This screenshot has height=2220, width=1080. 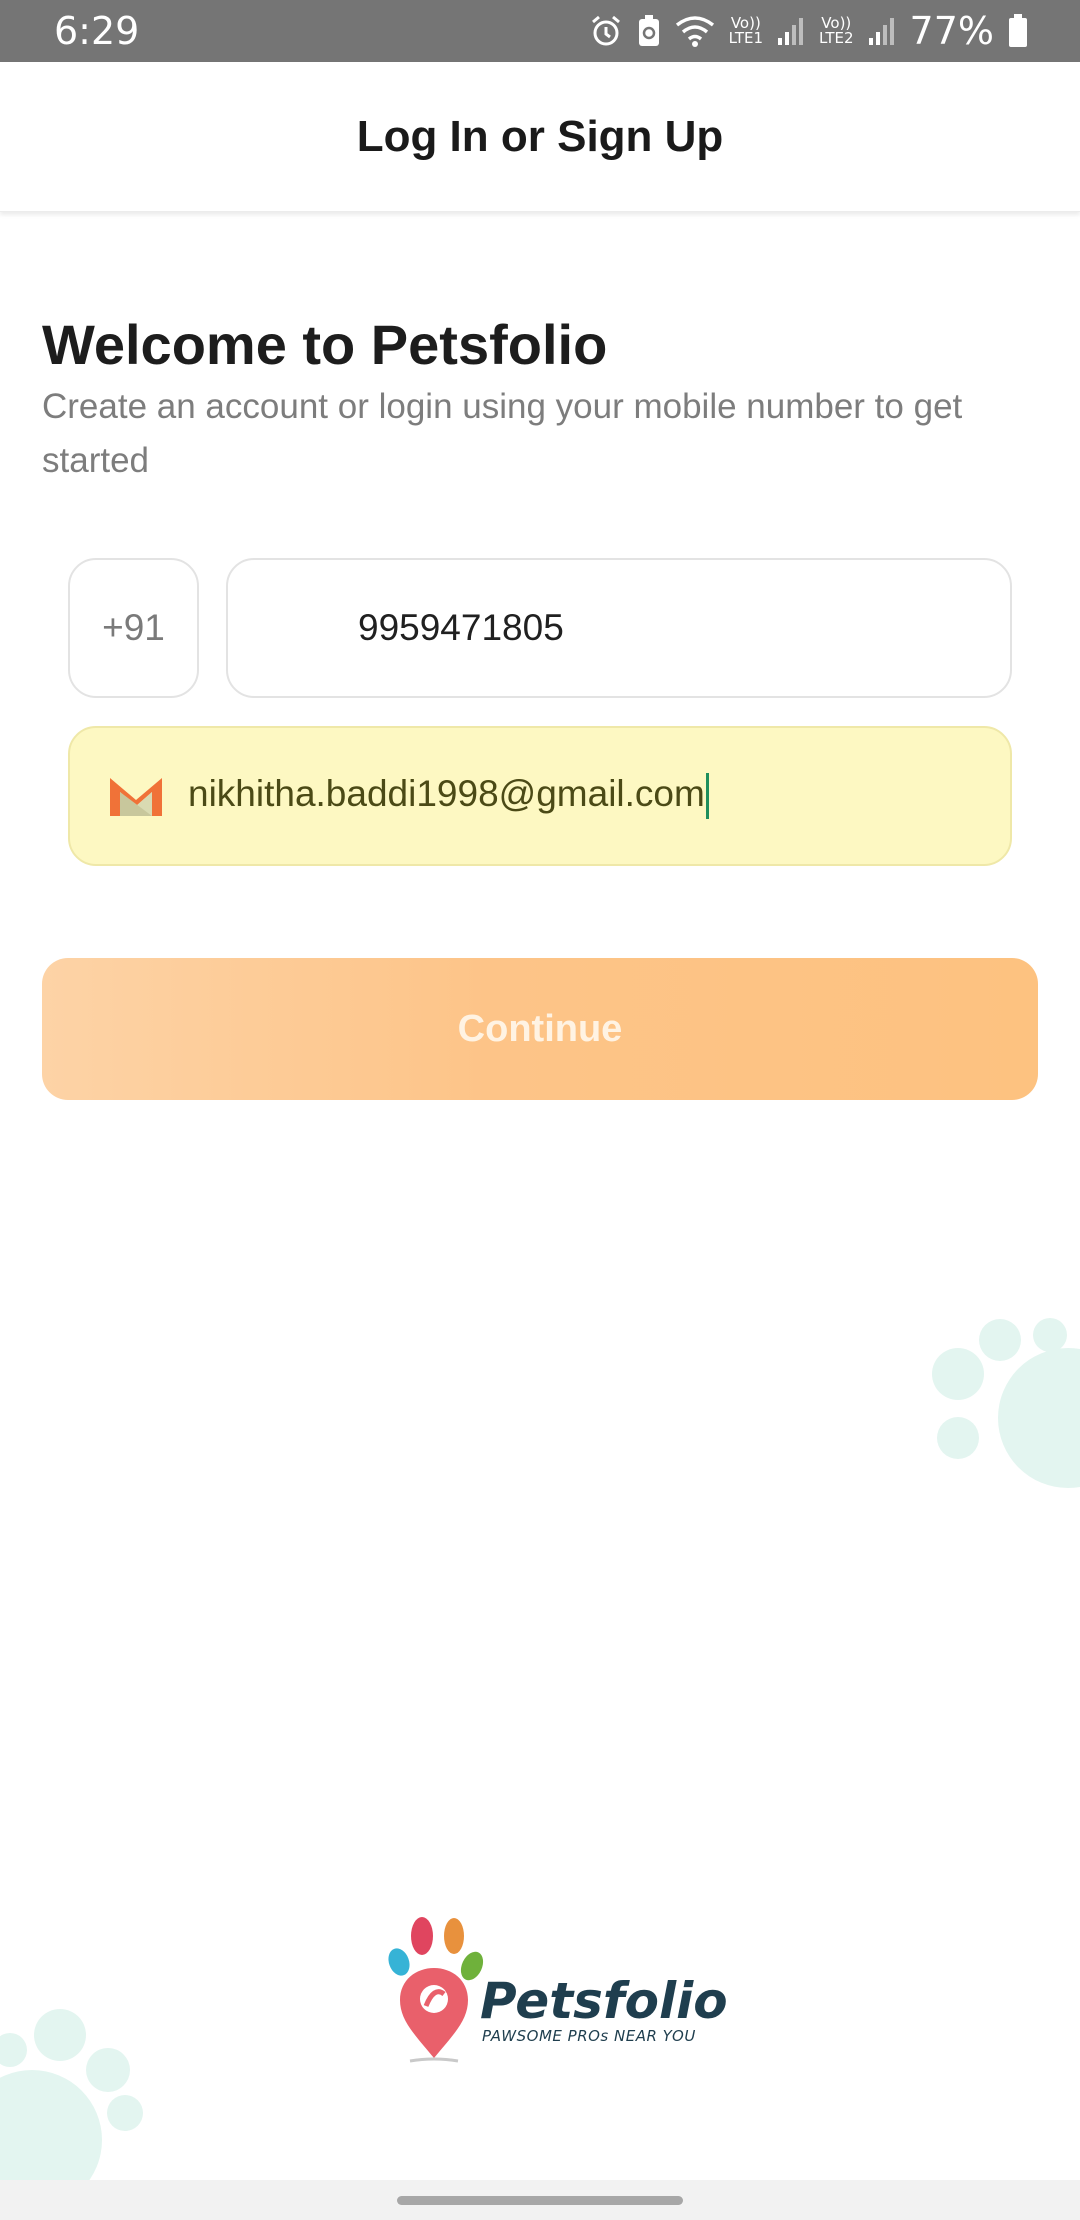 What do you see at coordinates (808, 31) in the screenshot?
I see `status-icons: Vo)) LTE1 Vo)) LTE2 77%` at bounding box center [808, 31].